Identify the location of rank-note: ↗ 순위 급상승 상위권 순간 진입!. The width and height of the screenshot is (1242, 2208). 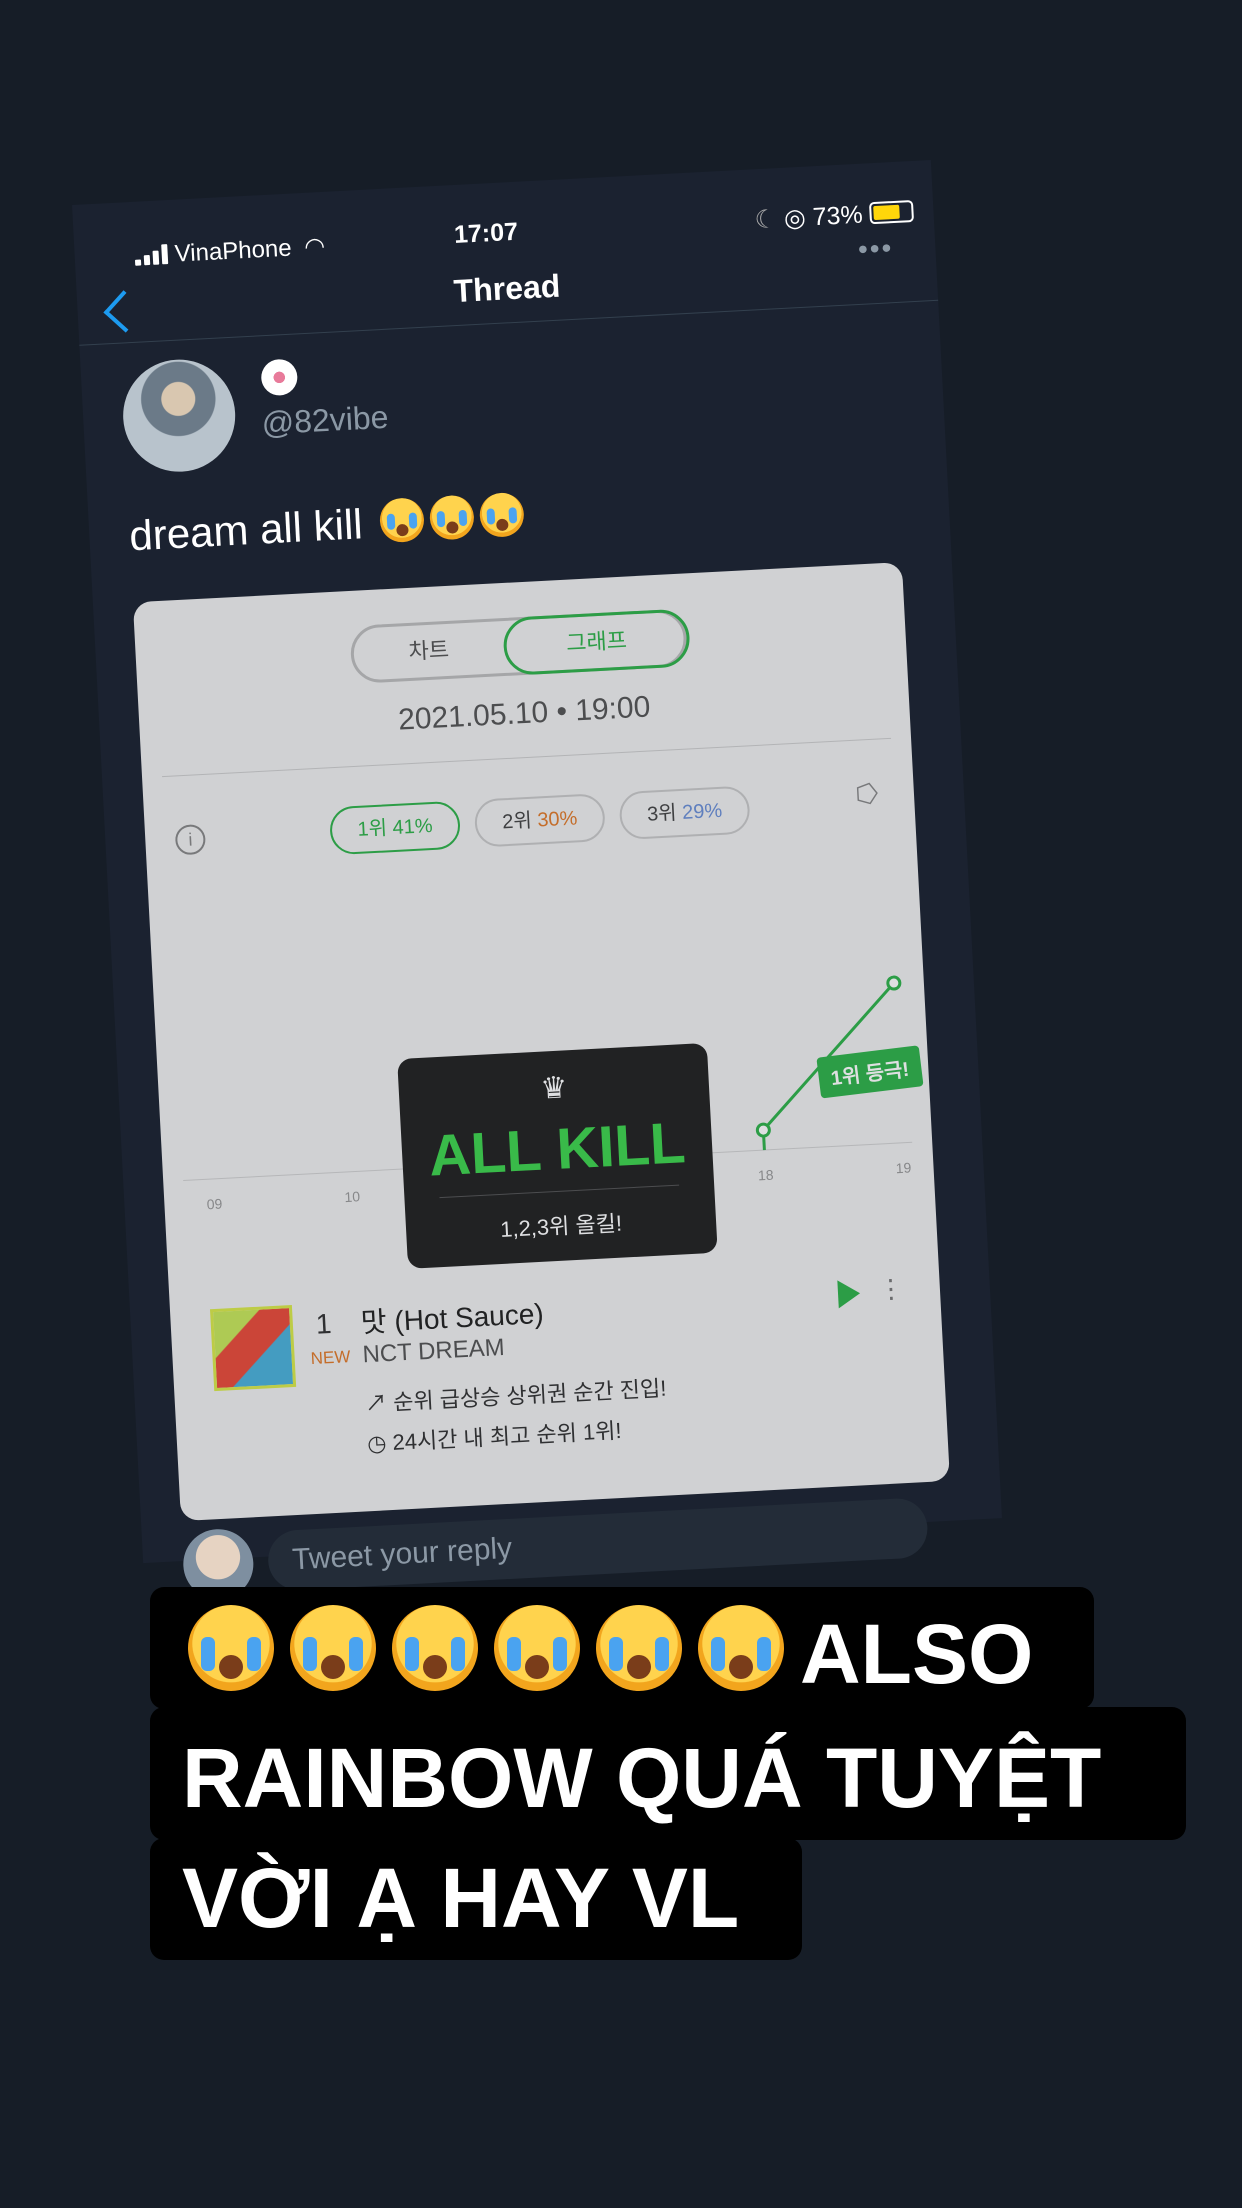
(515, 1395).